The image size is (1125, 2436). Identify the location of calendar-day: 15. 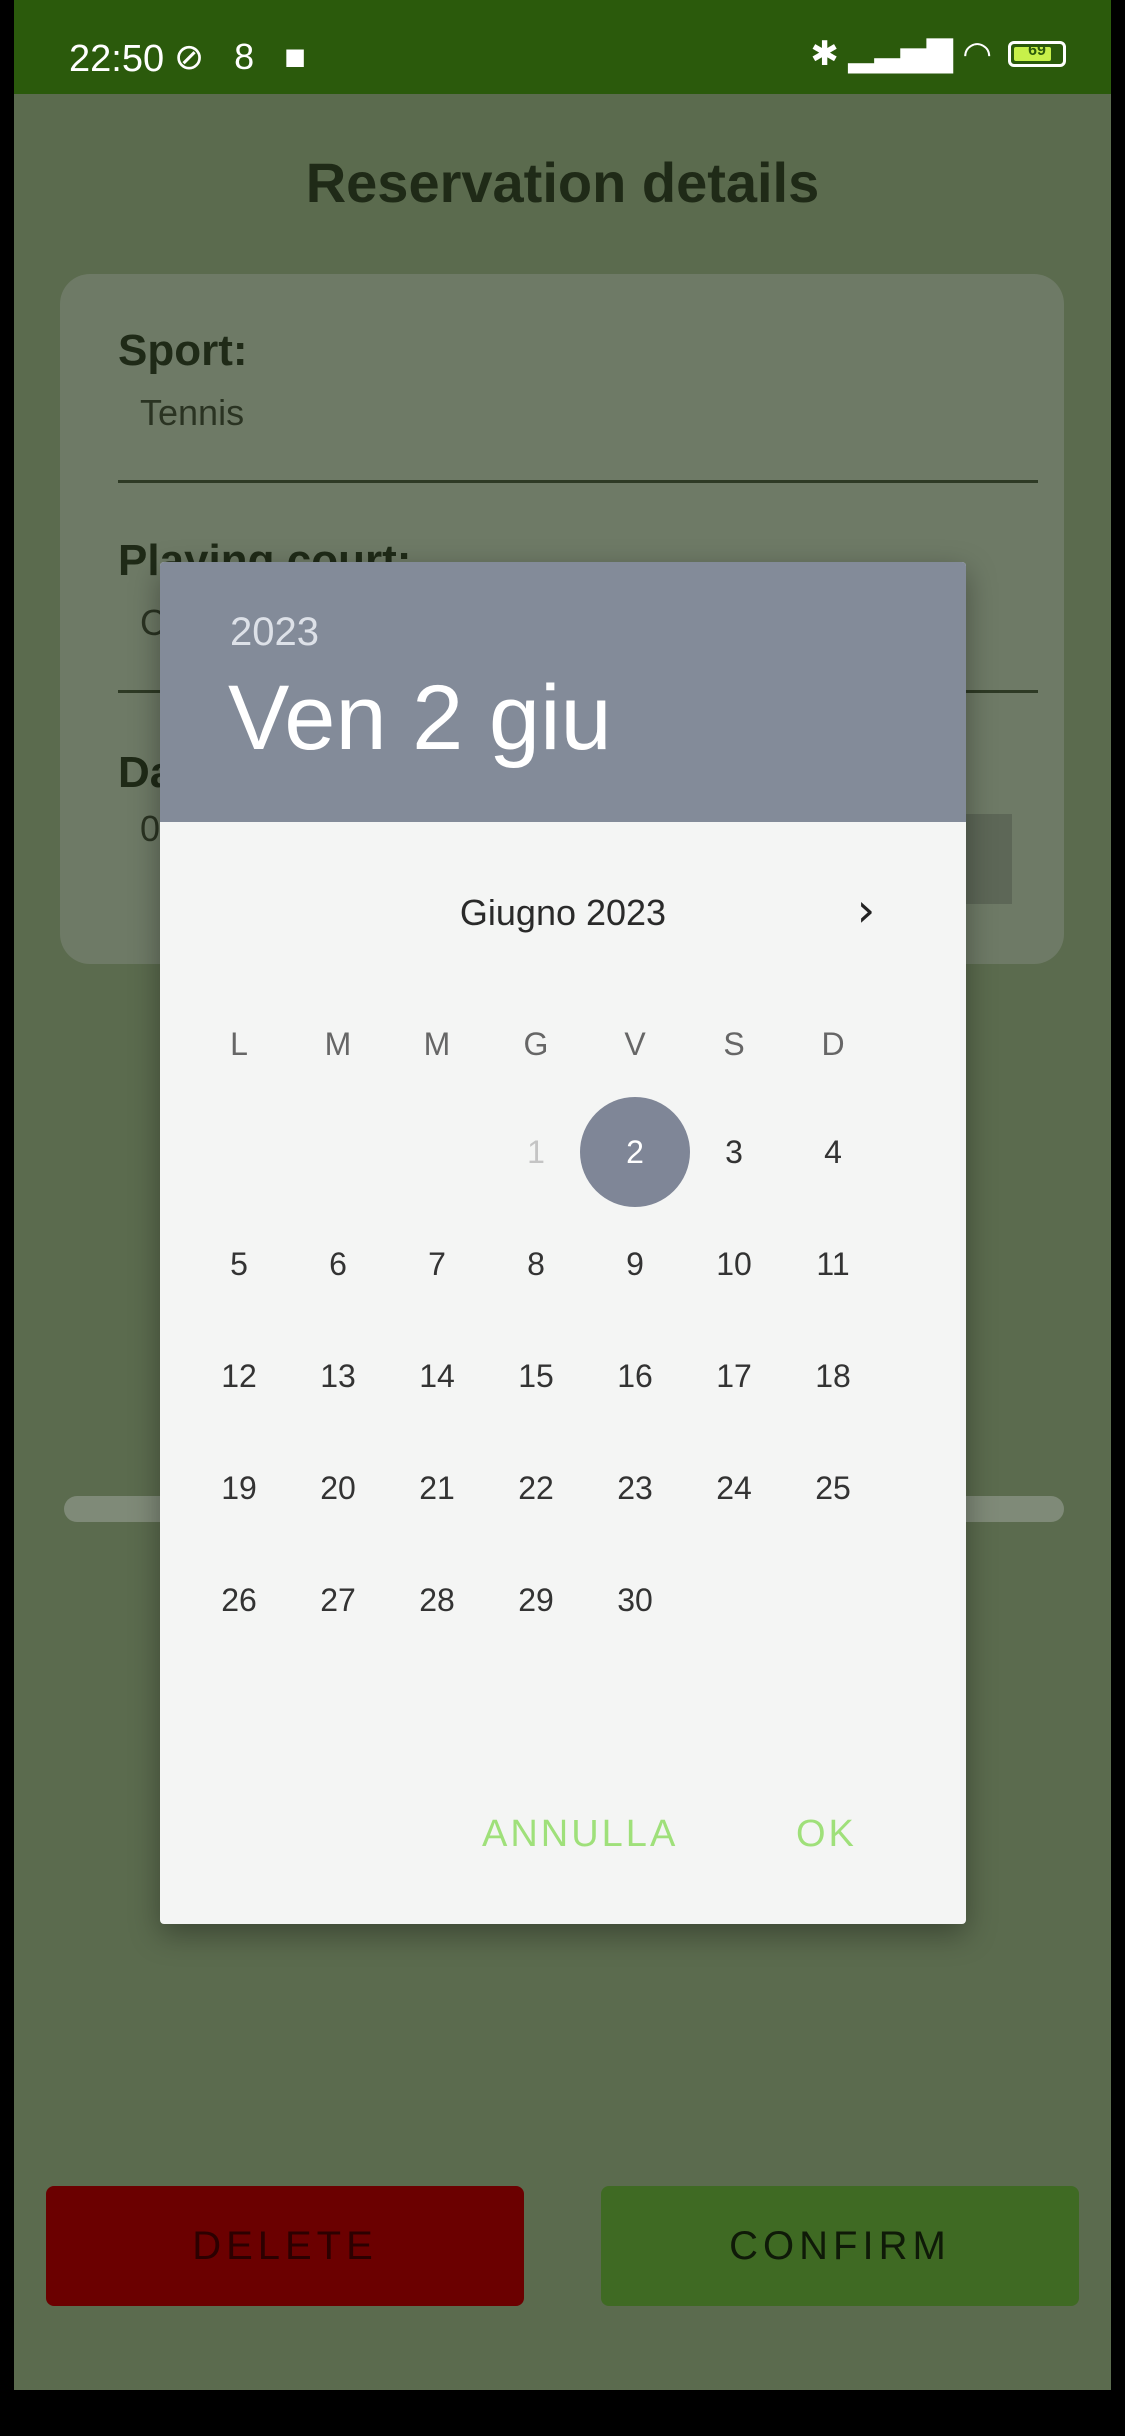
(536, 1376).